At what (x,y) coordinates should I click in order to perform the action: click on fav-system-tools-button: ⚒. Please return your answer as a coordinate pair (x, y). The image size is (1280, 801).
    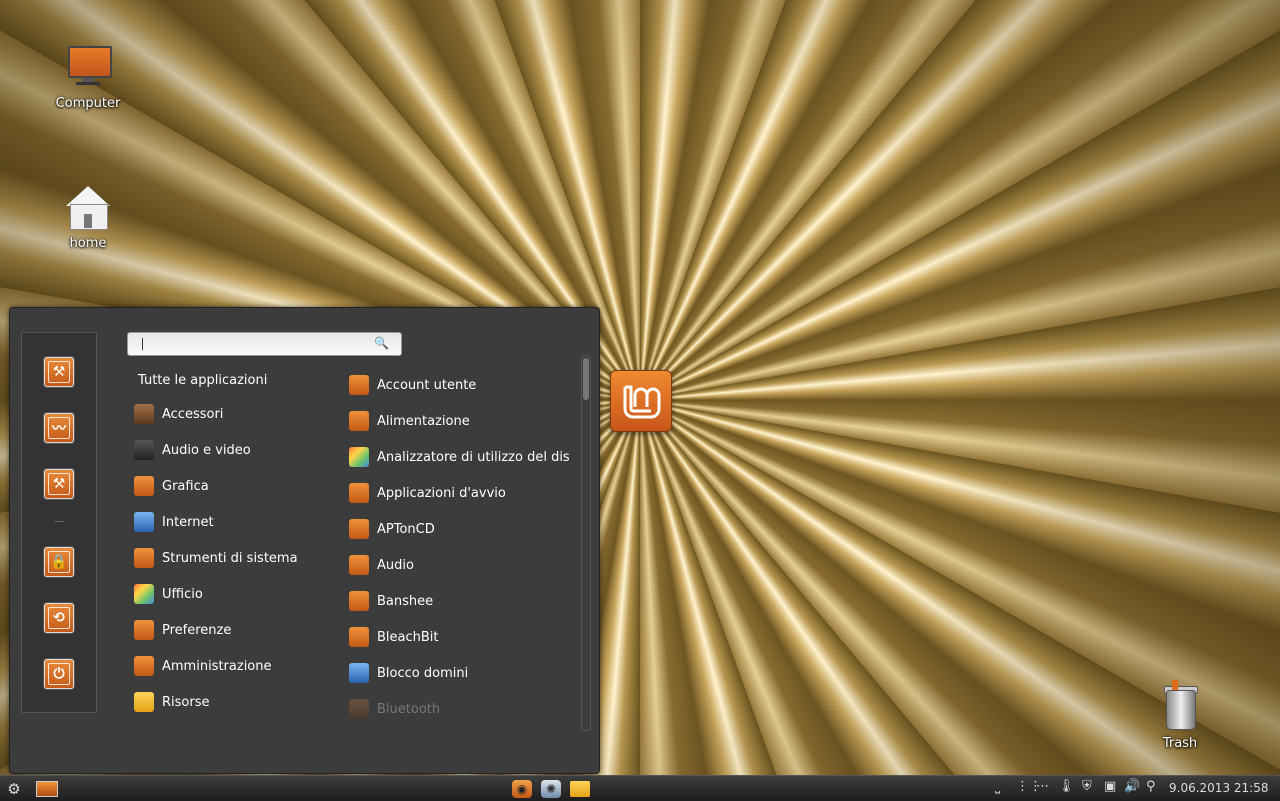
    Looking at the image, I should click on (59, 372).